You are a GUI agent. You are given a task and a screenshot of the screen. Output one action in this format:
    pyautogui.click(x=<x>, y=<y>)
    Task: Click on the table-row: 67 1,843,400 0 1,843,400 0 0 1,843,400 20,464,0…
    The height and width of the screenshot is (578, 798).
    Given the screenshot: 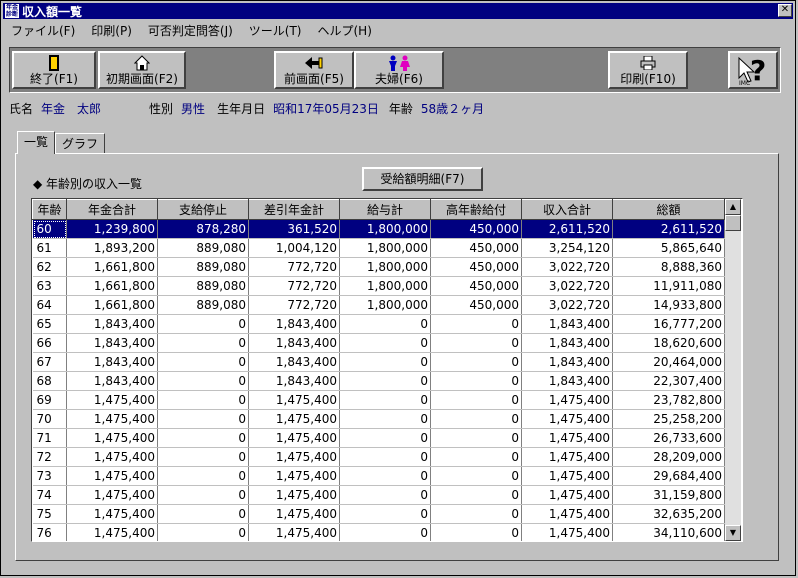 What is the action you would take?
    pyautogui.click(x=378, y=362)
    